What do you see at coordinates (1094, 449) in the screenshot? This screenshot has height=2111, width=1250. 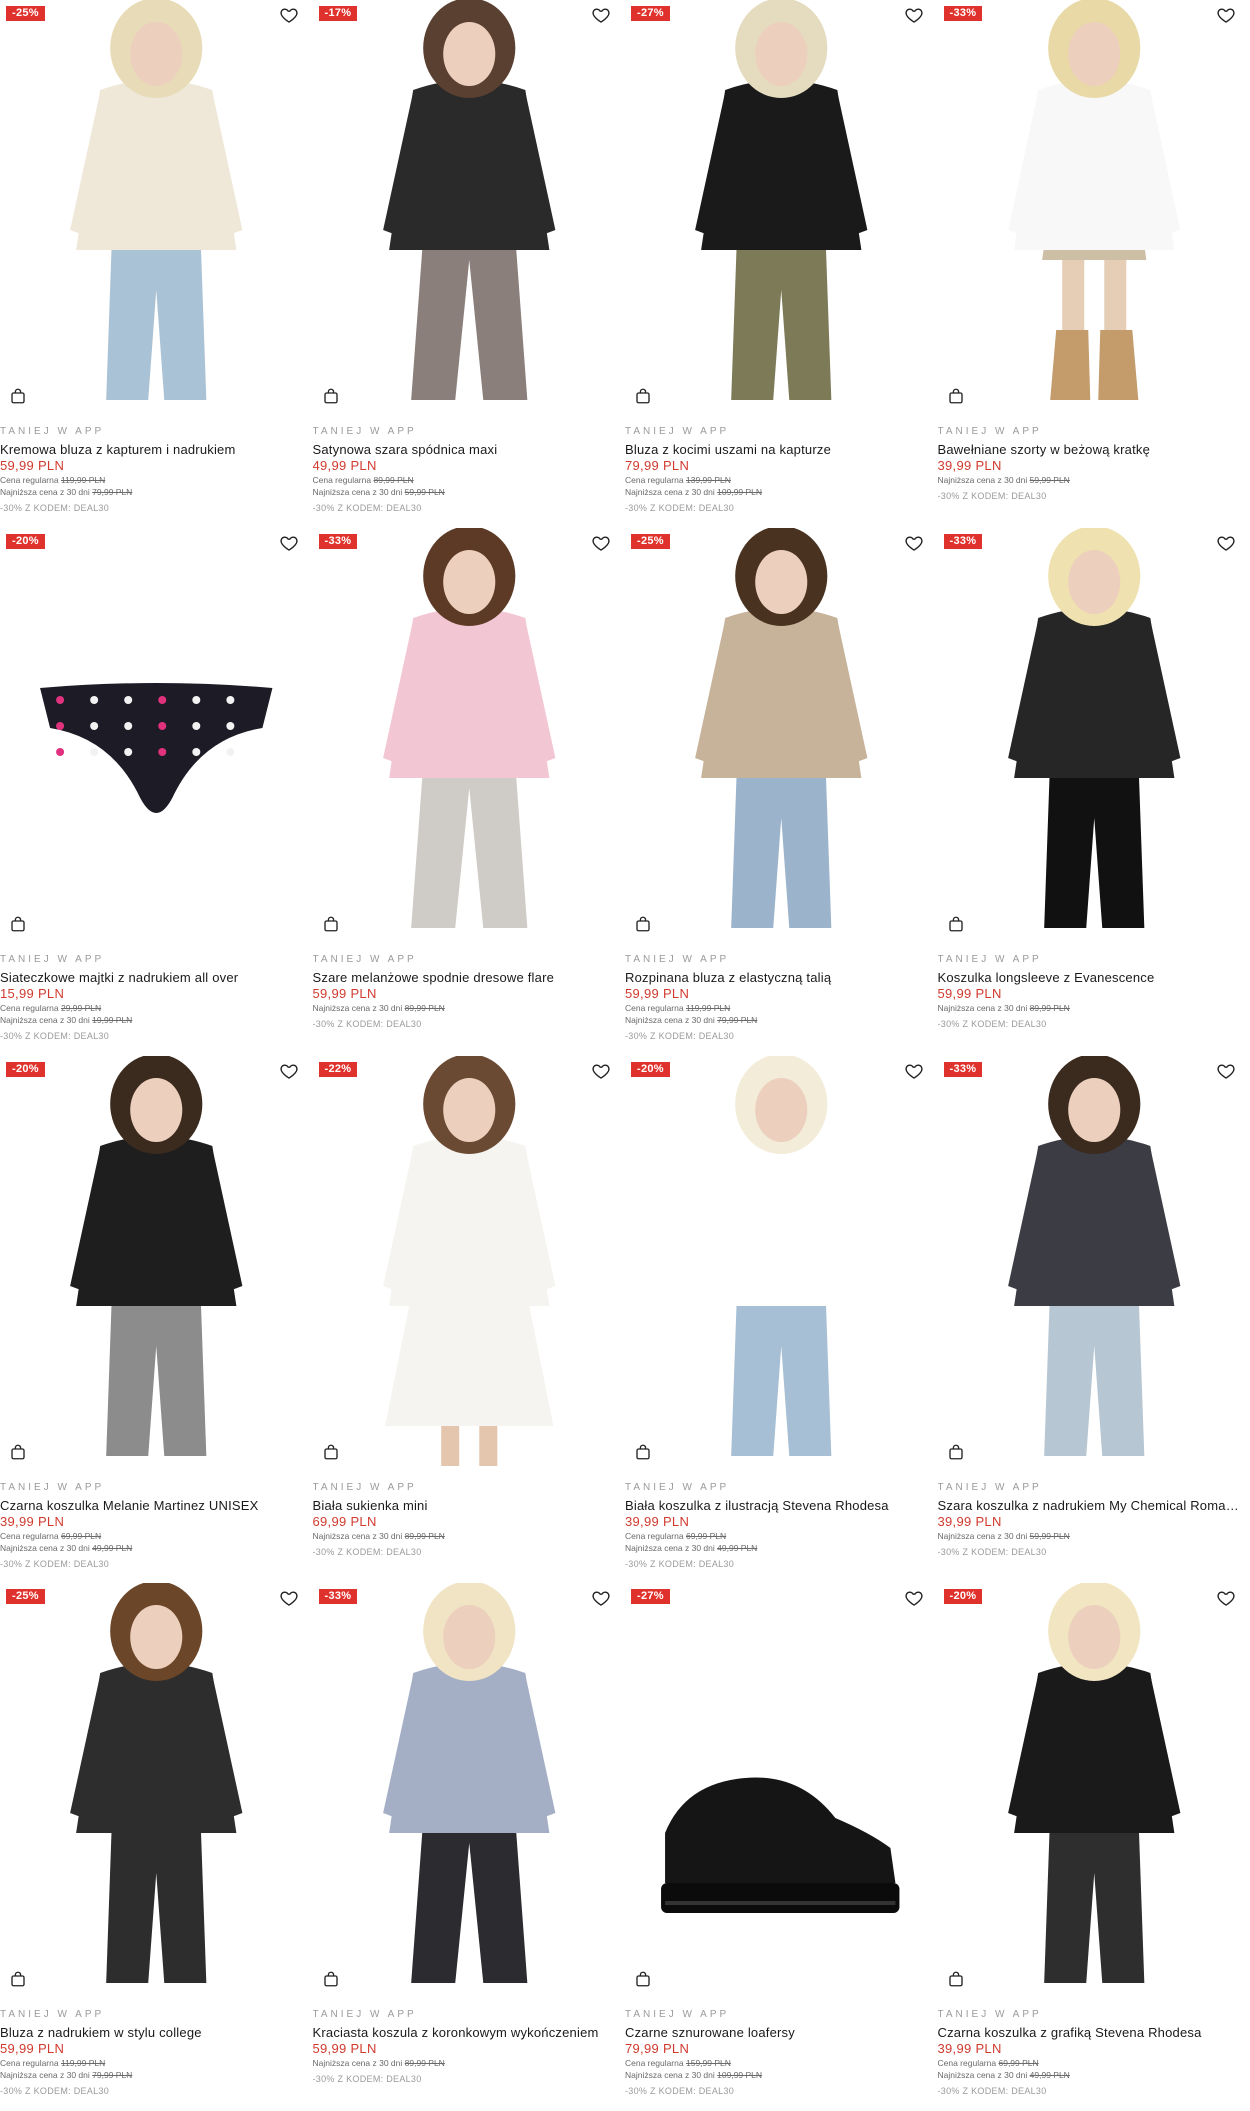 I see `product-name: Bawełniane szorty w beżową kratkę` at bounding box center [1094, 449].